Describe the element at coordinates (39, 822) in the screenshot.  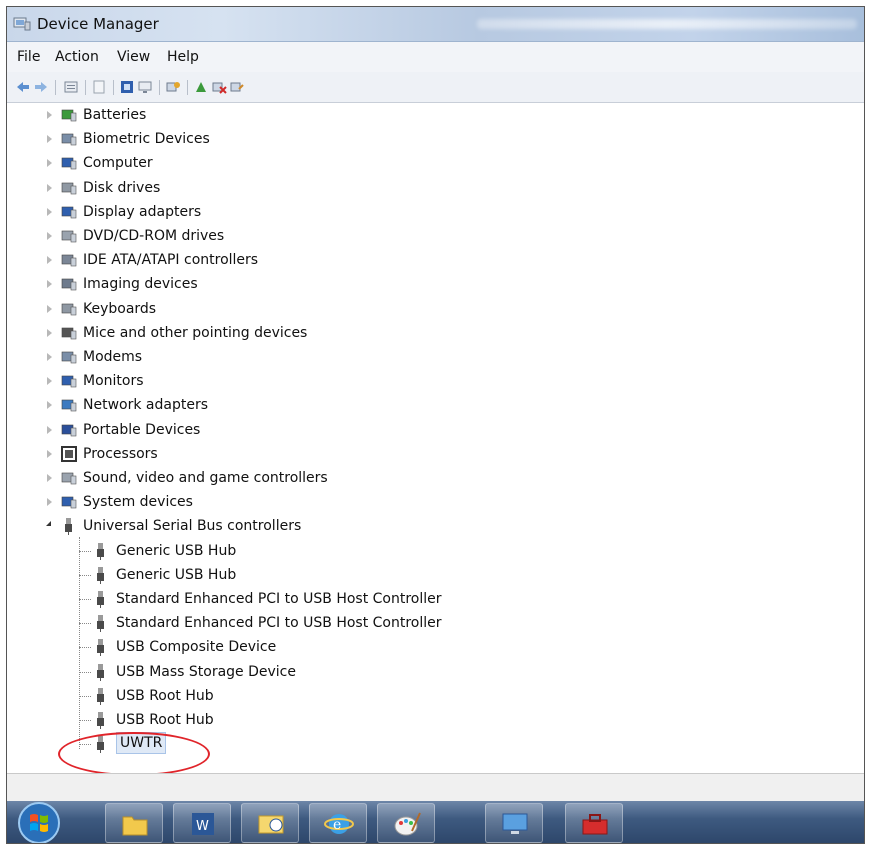
I see `windows-start-orb-icon` at that location.